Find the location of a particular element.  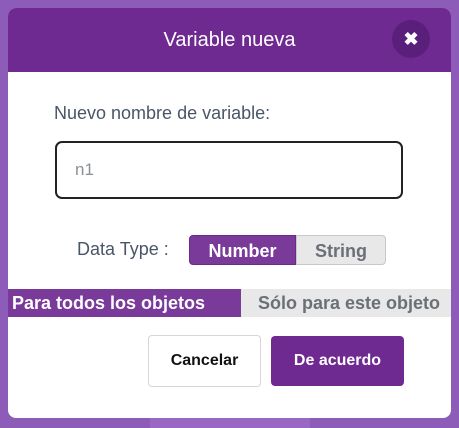

scope-all-objects-option: Para todos los objetos is located at coordinates (124, 303).